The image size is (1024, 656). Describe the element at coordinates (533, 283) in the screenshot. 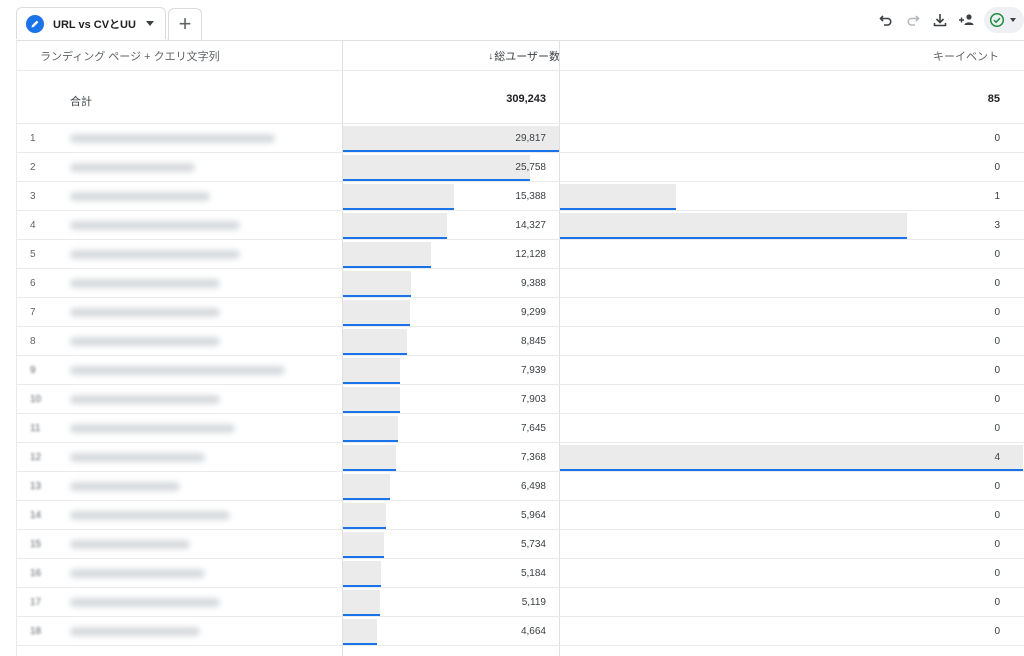

I see `users-value: 9,388` at that location.